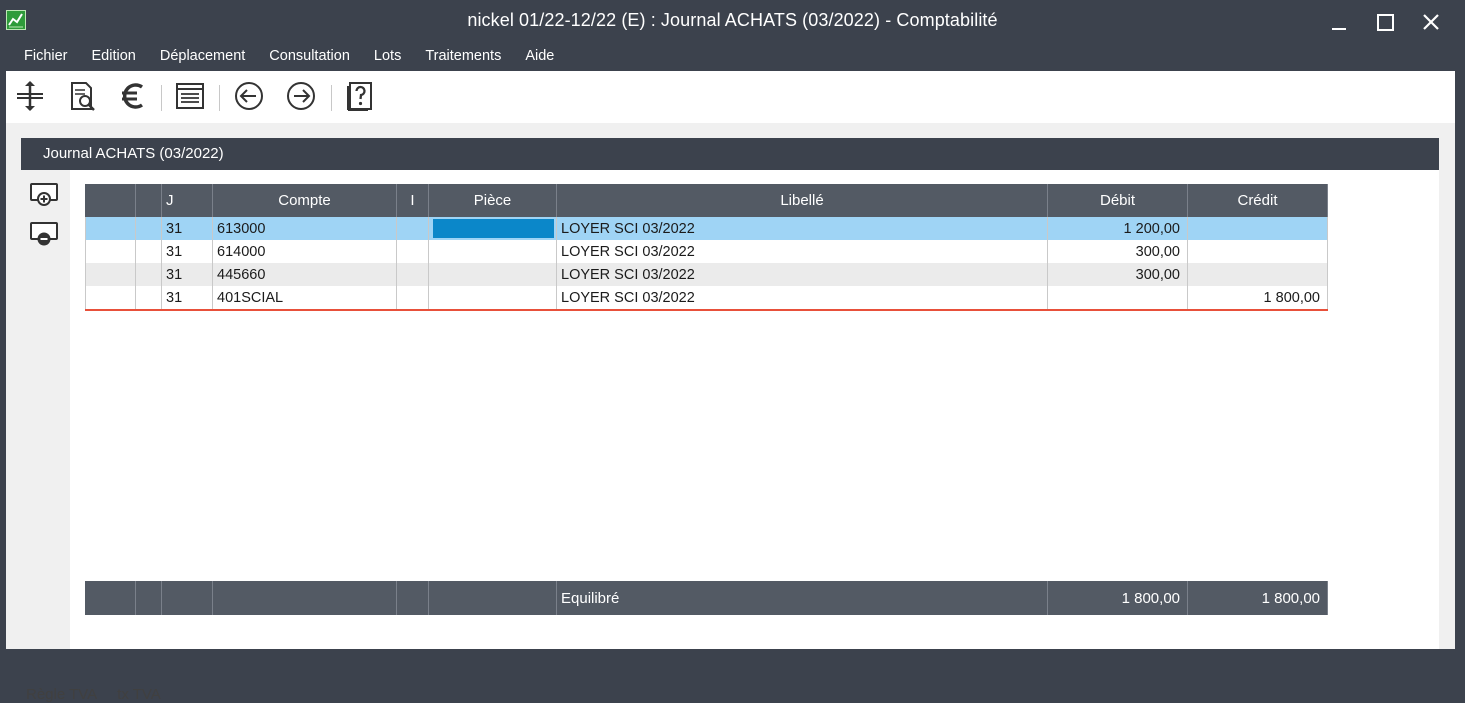 The width and height of the screenshot is (1465, 703). I want to click on menu-deplacement: Déplacement, so click(202, 57).